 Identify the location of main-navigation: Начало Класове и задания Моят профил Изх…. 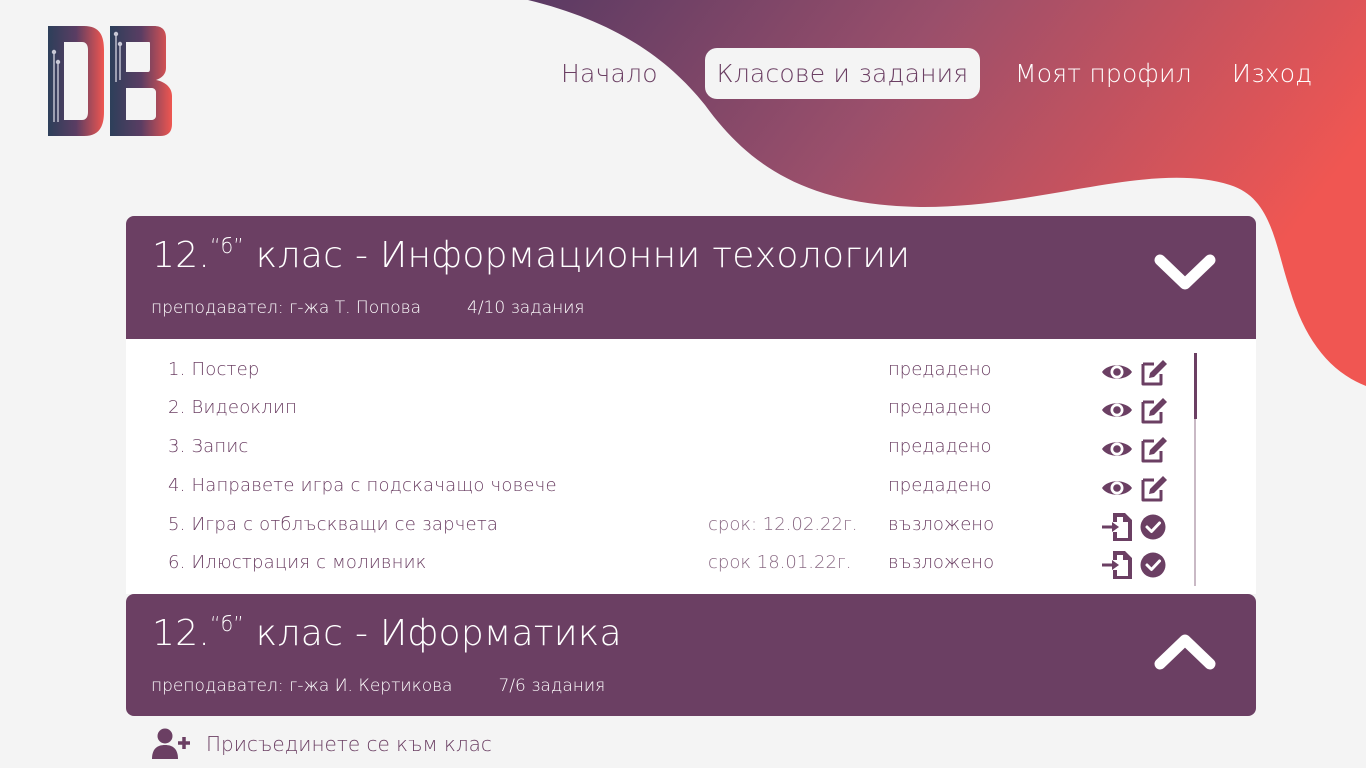
(683, 74).